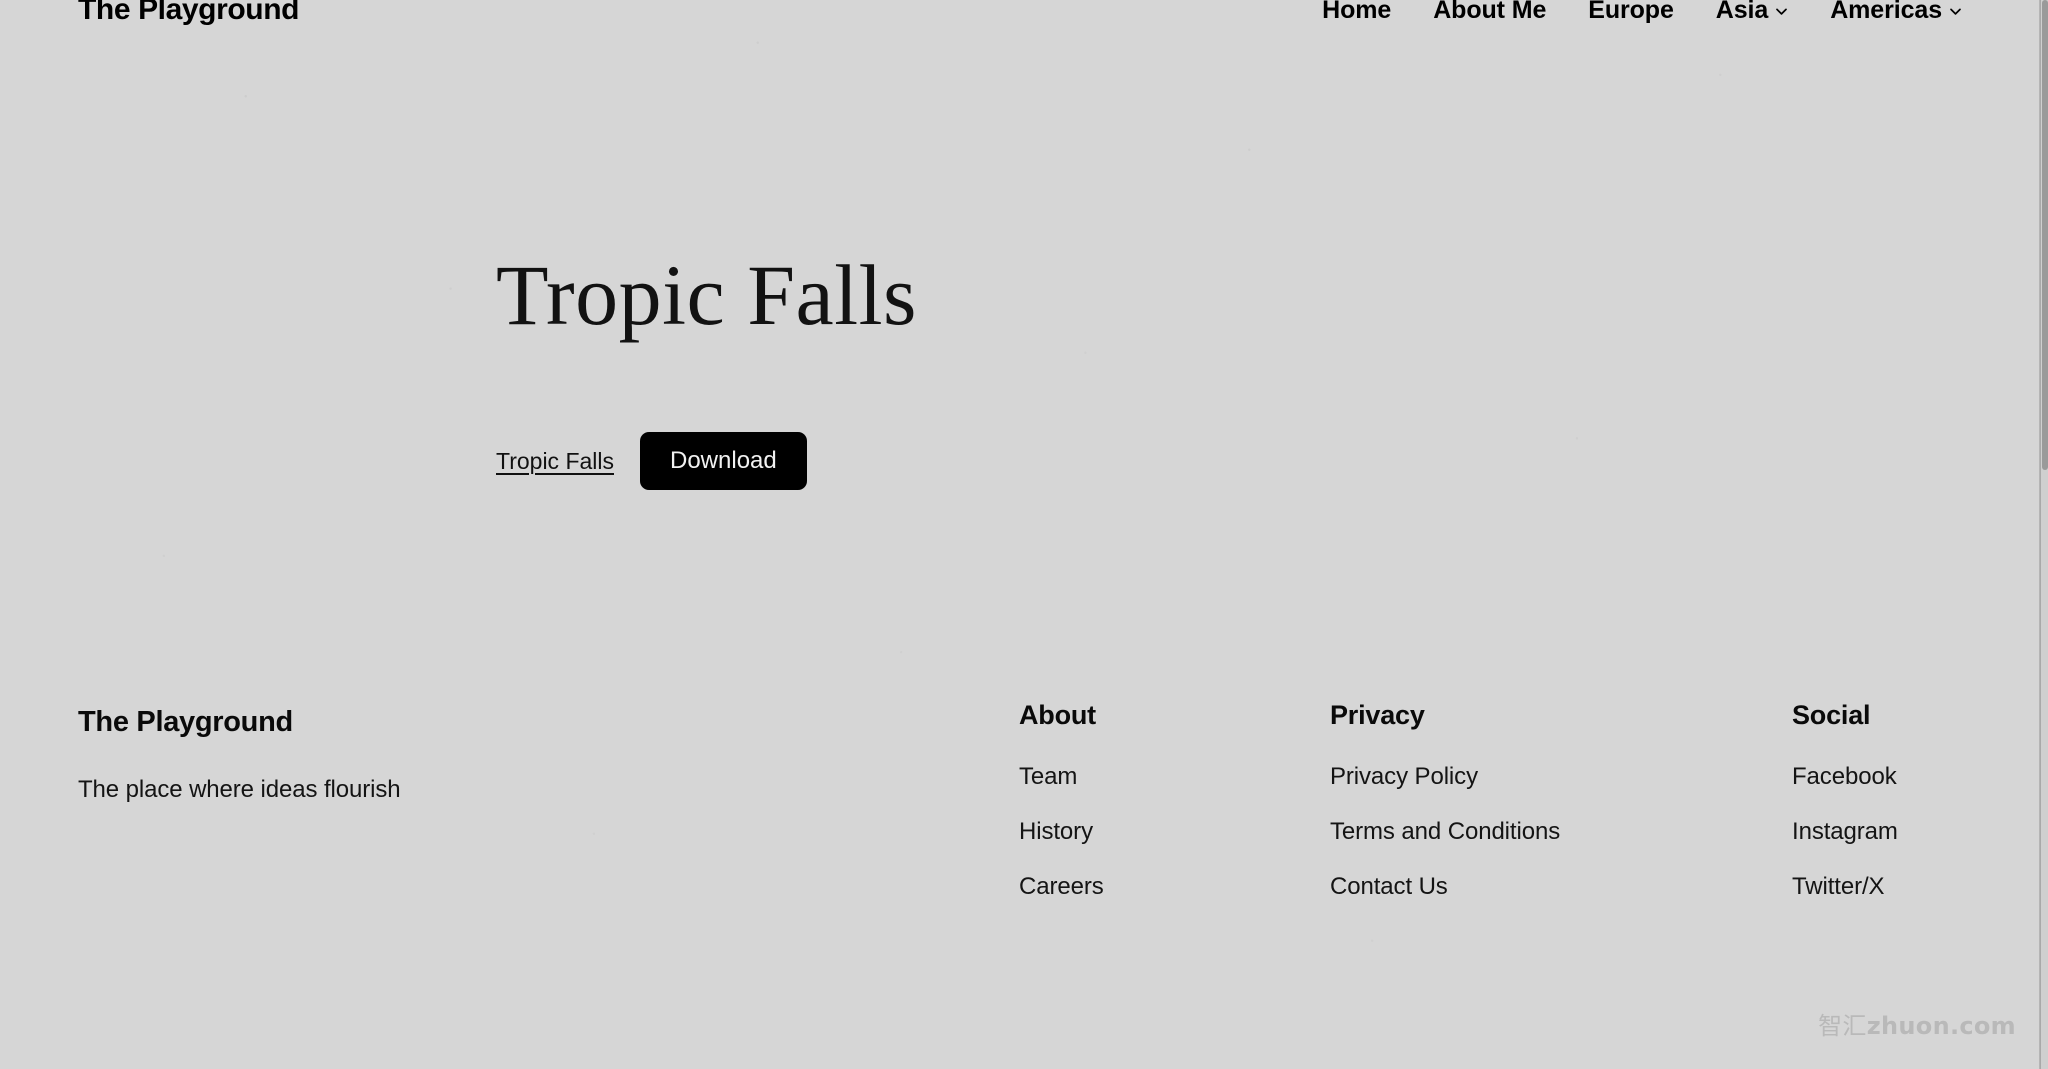 The width and height of the screenshot is (2048, 1069). What do you see at coordinates (185, 722) in the screenshot?
I see `footer-brand-name: The Playground` at bounding box center [185, 722].